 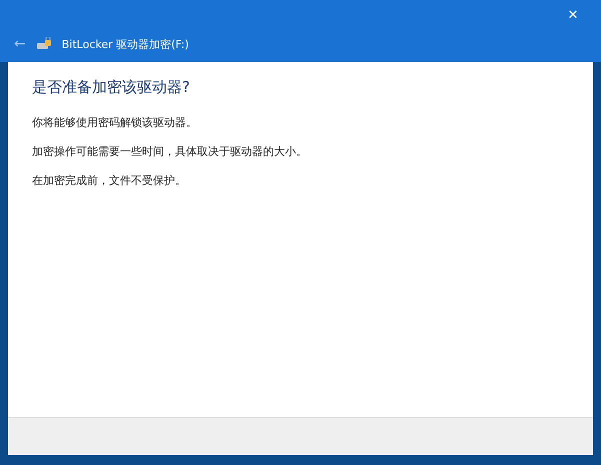 What do you see at coordinates (44, 44) in the screenshot?
I see `drive-lock-icon` at bounding box center [44, 44].